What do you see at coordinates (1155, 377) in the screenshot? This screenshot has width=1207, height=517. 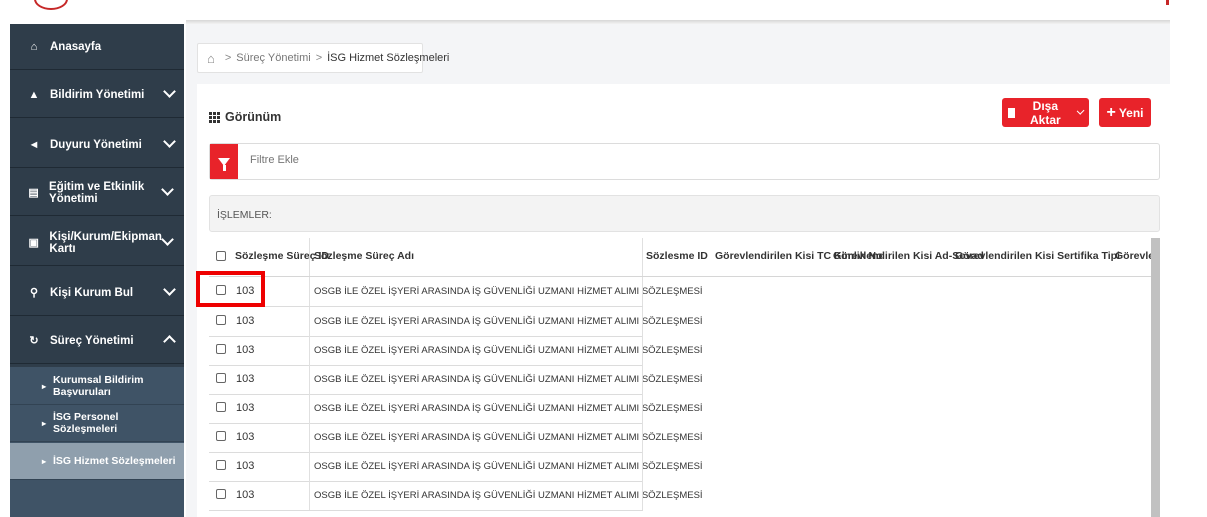 I see `table-scrollbar` at bounding box center [1155, 377].